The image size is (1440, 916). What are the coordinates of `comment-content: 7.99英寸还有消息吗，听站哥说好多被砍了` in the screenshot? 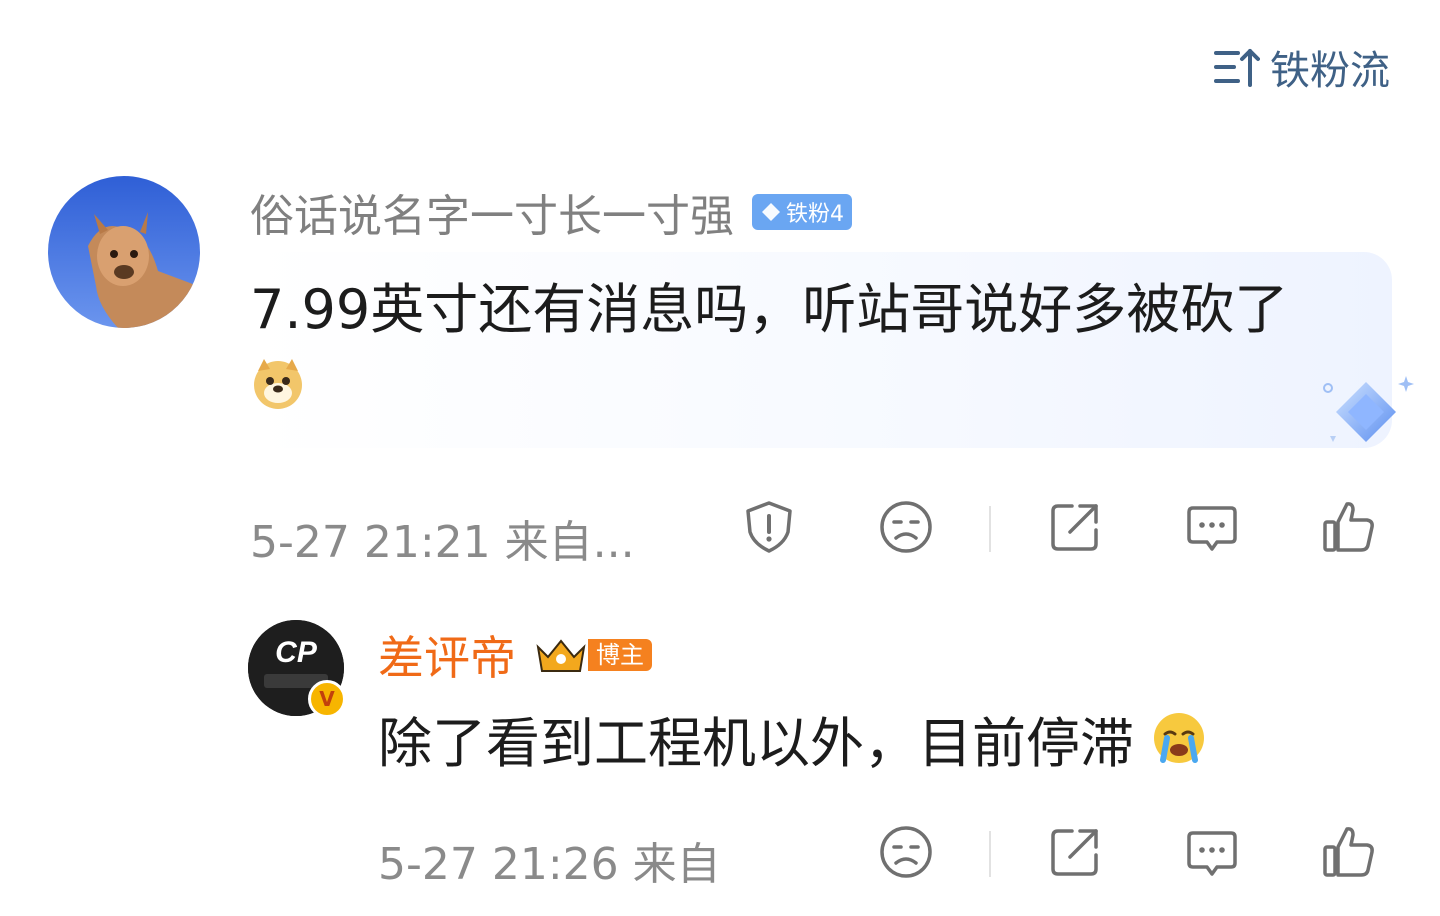 It's located at (800, 351).